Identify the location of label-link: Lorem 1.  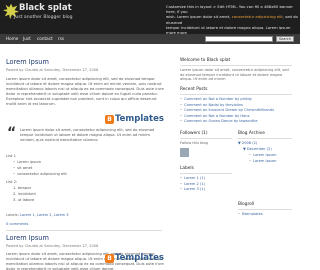
(27, 215).